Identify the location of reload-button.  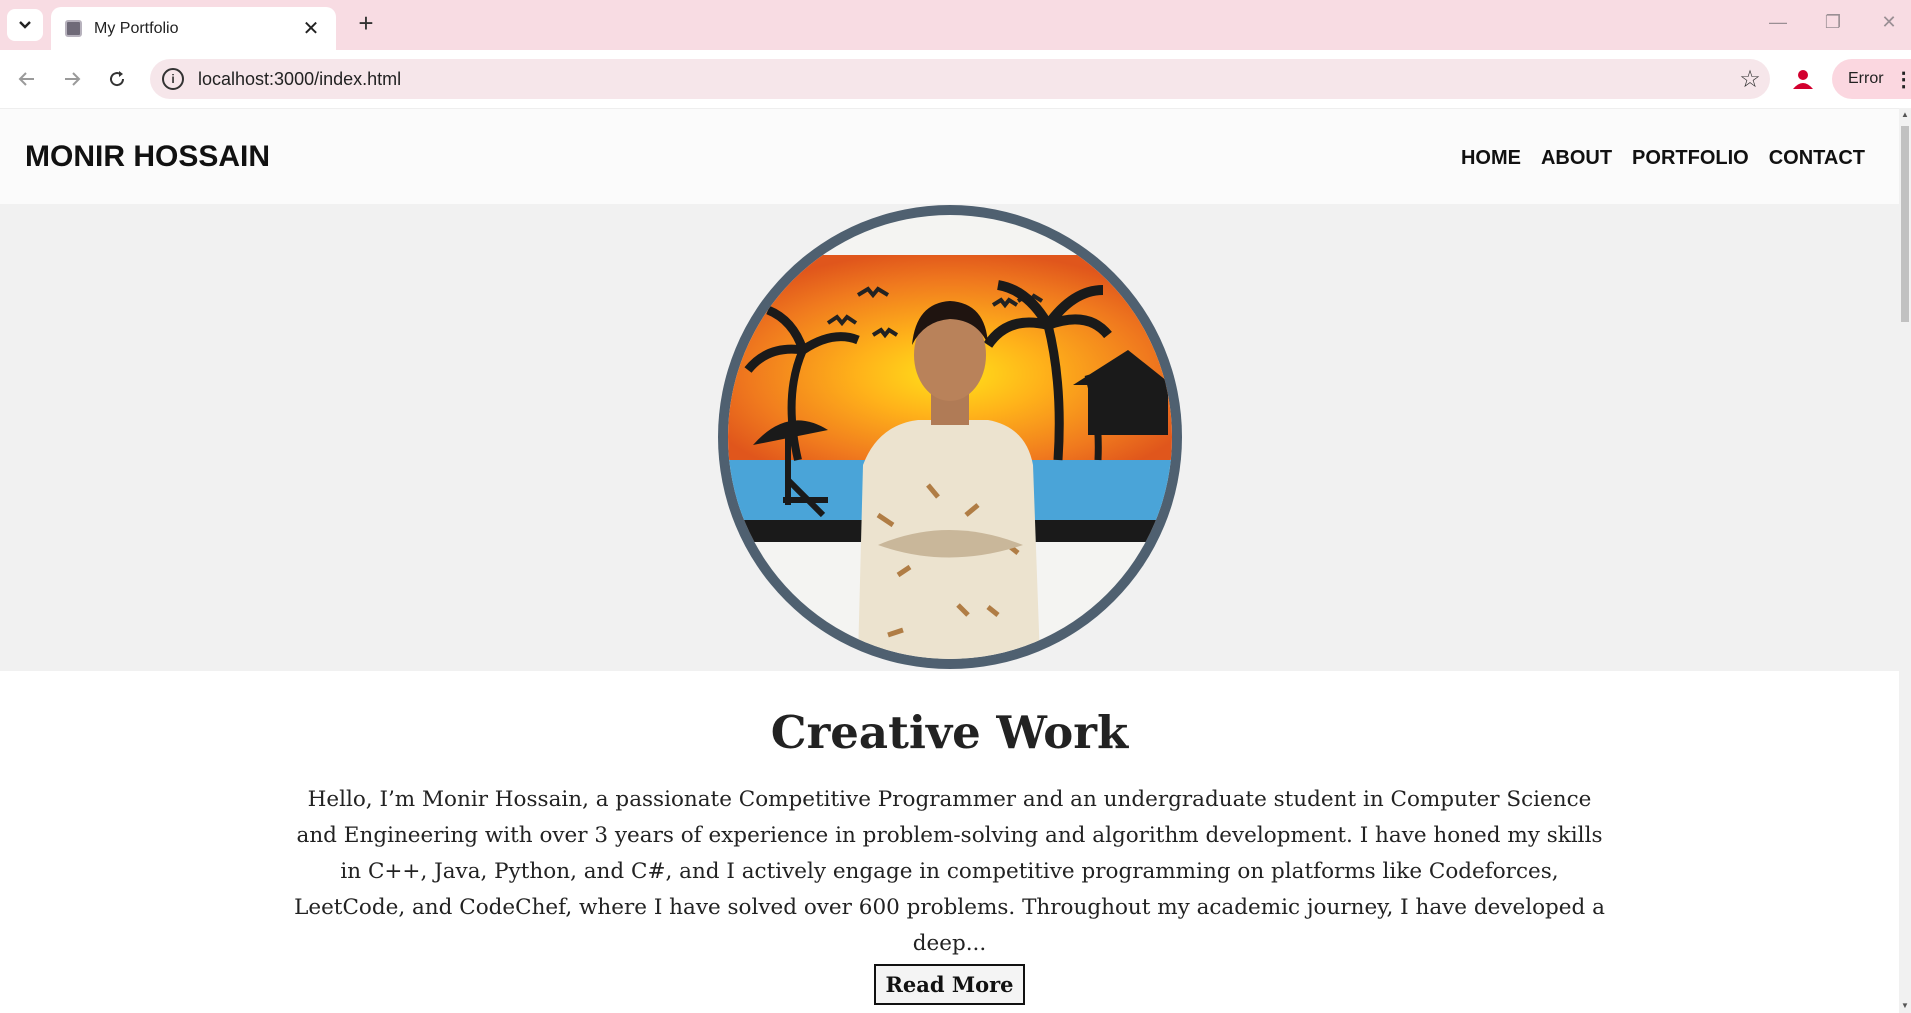
(117, 79).